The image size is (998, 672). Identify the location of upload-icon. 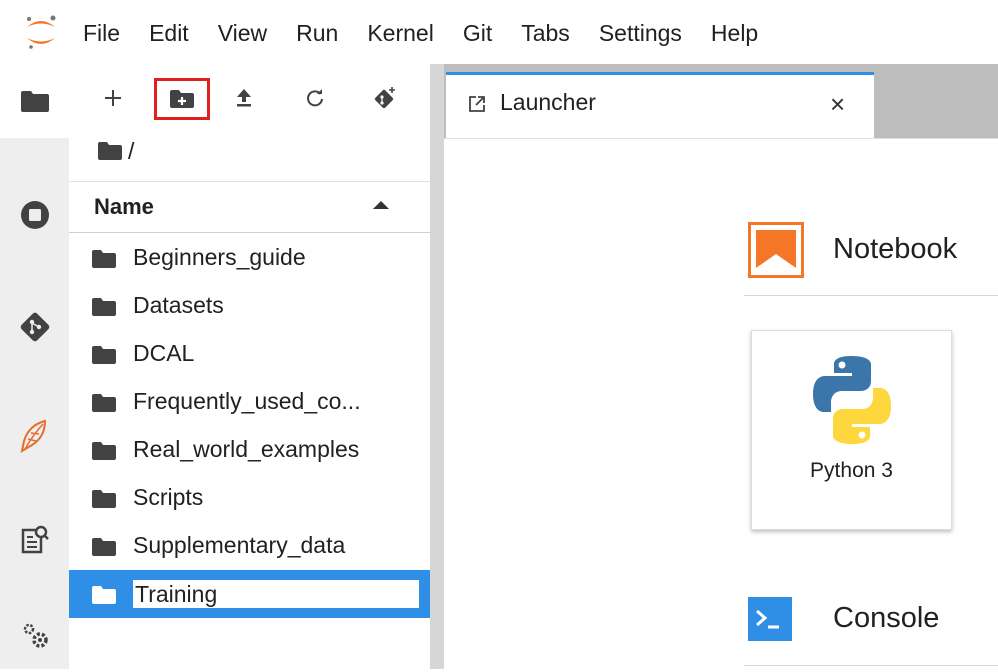
(244, 98).